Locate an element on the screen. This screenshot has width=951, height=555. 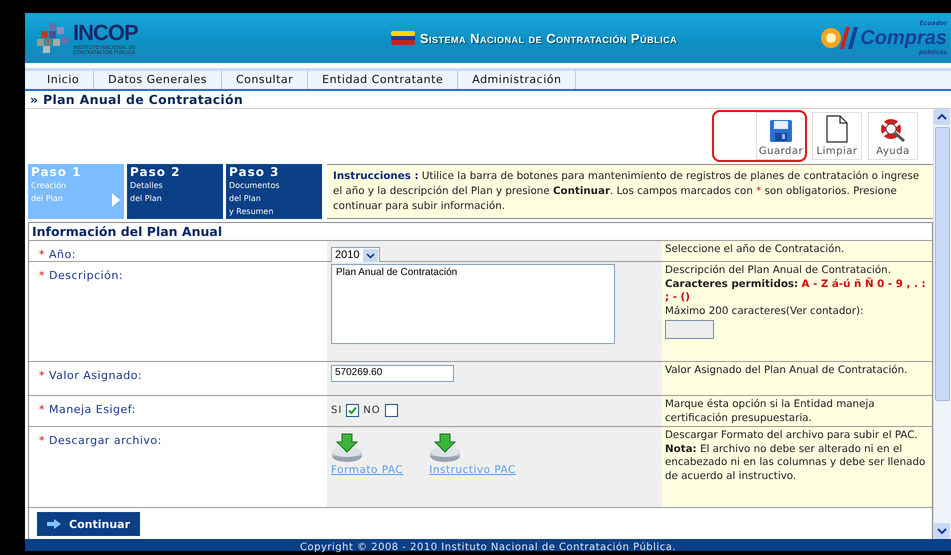
help-text: Descargar Formato del archivo para subir el PAC. is located at coordinates (792, 435).